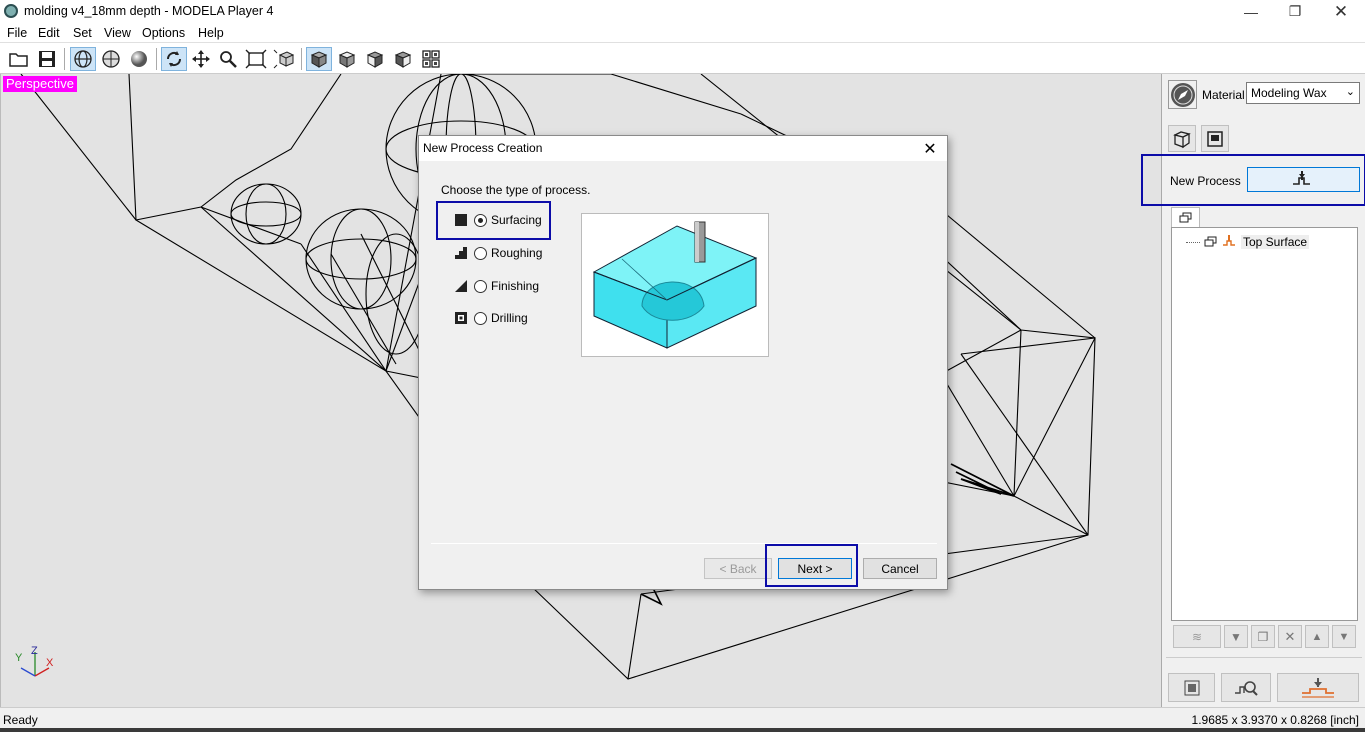 Image resolution: width=1365 pixels, height=732 pixels. What do you see at coordinates (682, 59) in the screenshot?
I see `toolbar` at bounding box center [682, 59].